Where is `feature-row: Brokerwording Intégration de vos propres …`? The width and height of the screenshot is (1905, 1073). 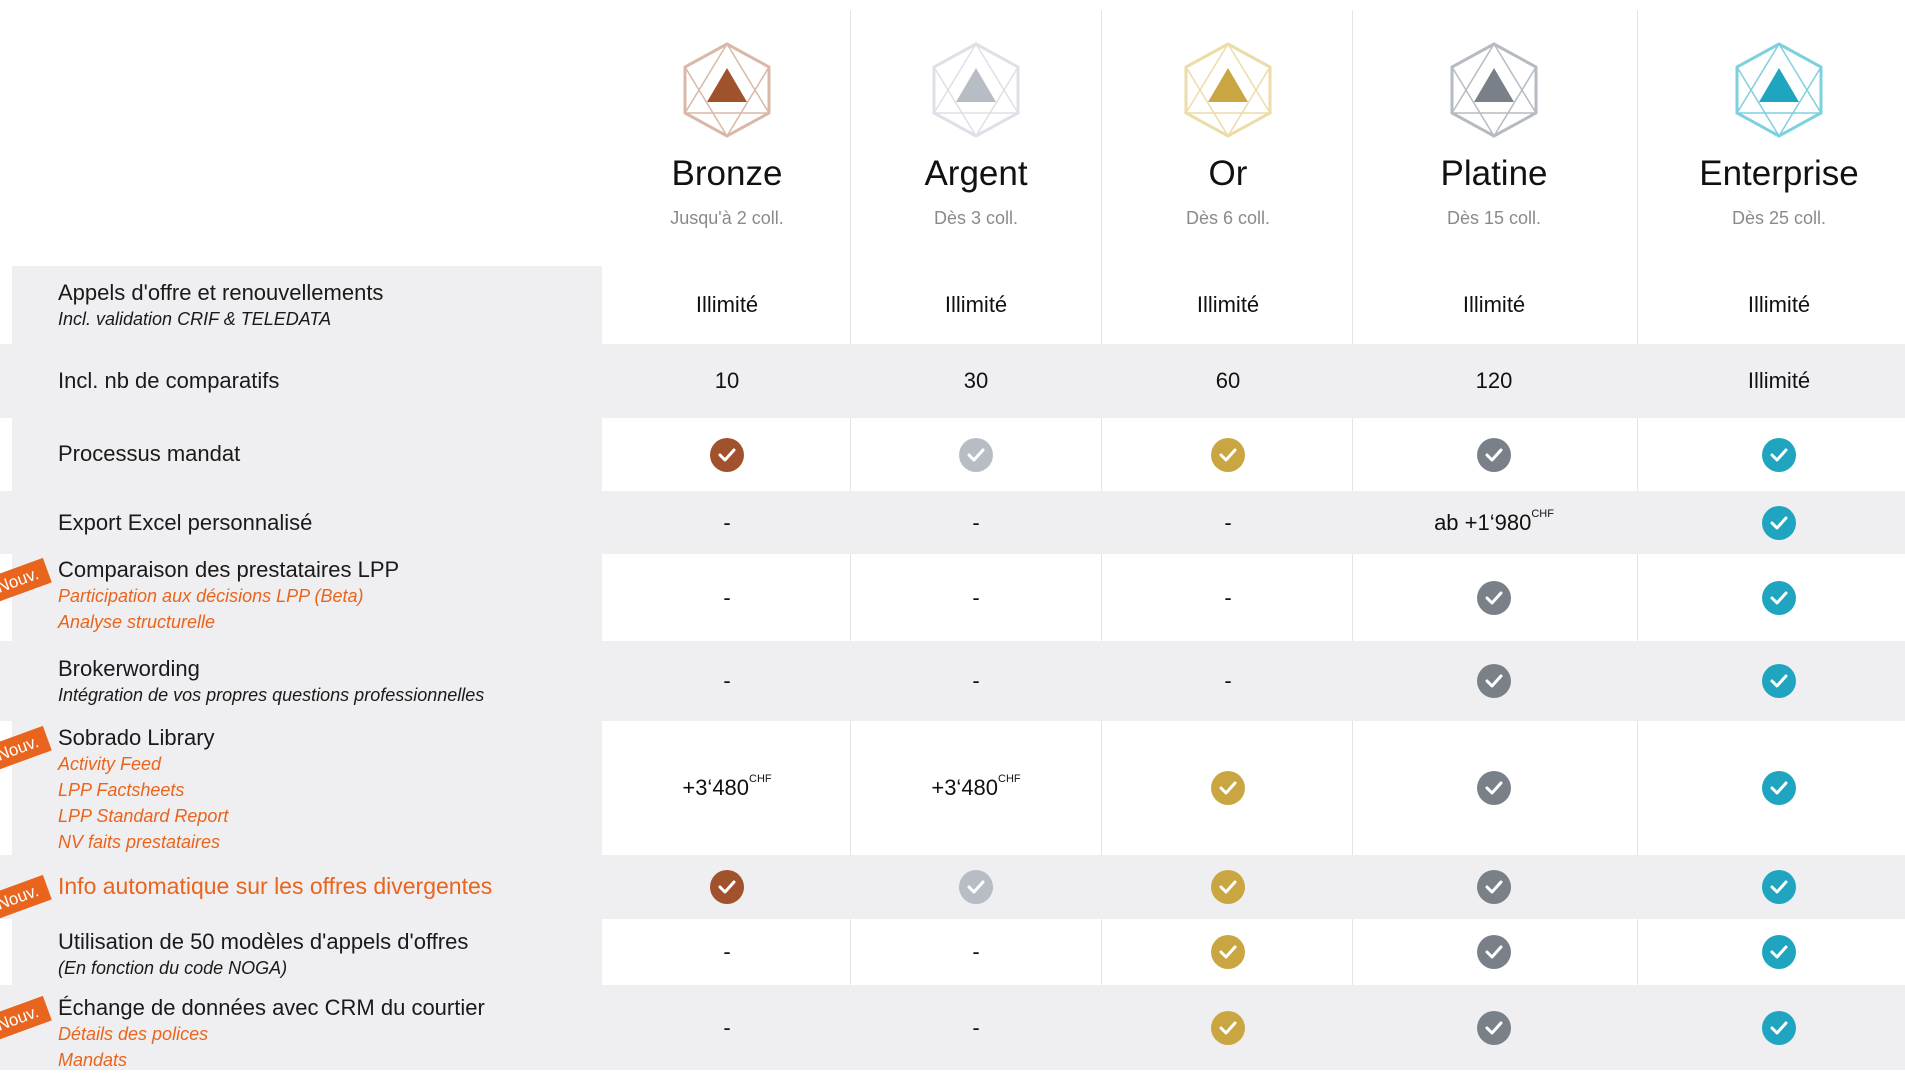 feature-row: Brokerwording Intégration de vos propres … is located at coordinates (952, 681).